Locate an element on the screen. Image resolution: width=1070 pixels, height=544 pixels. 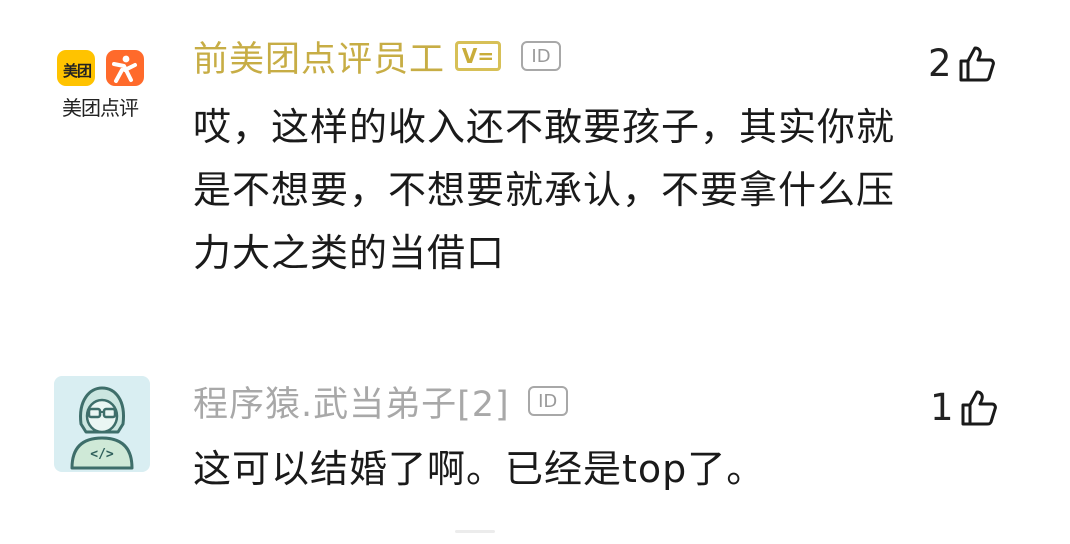
programmer-avatar-icon: </> is located at coordinates (102, 424).